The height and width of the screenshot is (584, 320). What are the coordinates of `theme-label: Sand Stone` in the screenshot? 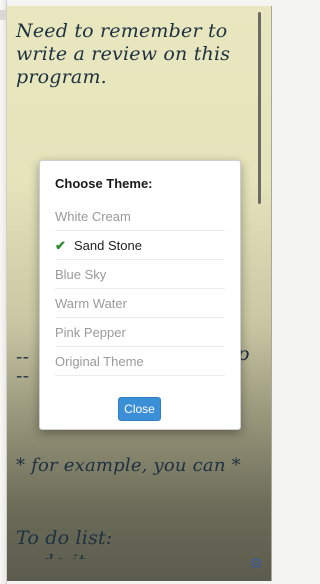 It's located at (108, 245).